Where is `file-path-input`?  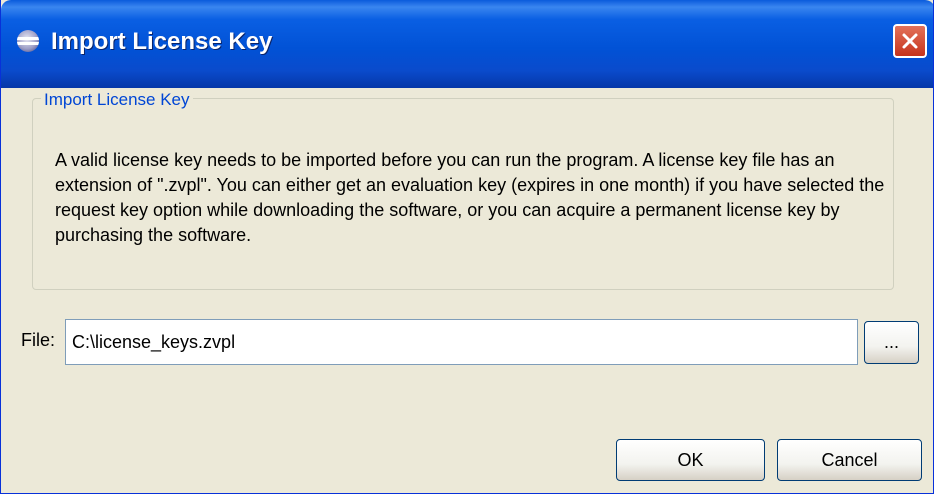
file-path-input is located at coordinates (461, 342).